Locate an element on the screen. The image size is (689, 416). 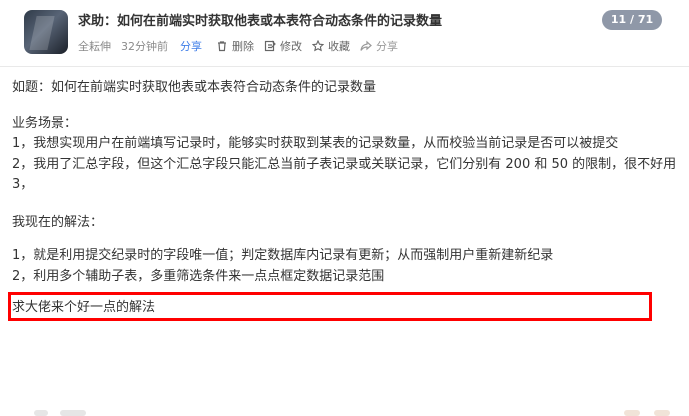
post-title: 求助：如何在前端实时获取他表或本表符合动态条件的记录数量 is located at coordinates (260, 21).